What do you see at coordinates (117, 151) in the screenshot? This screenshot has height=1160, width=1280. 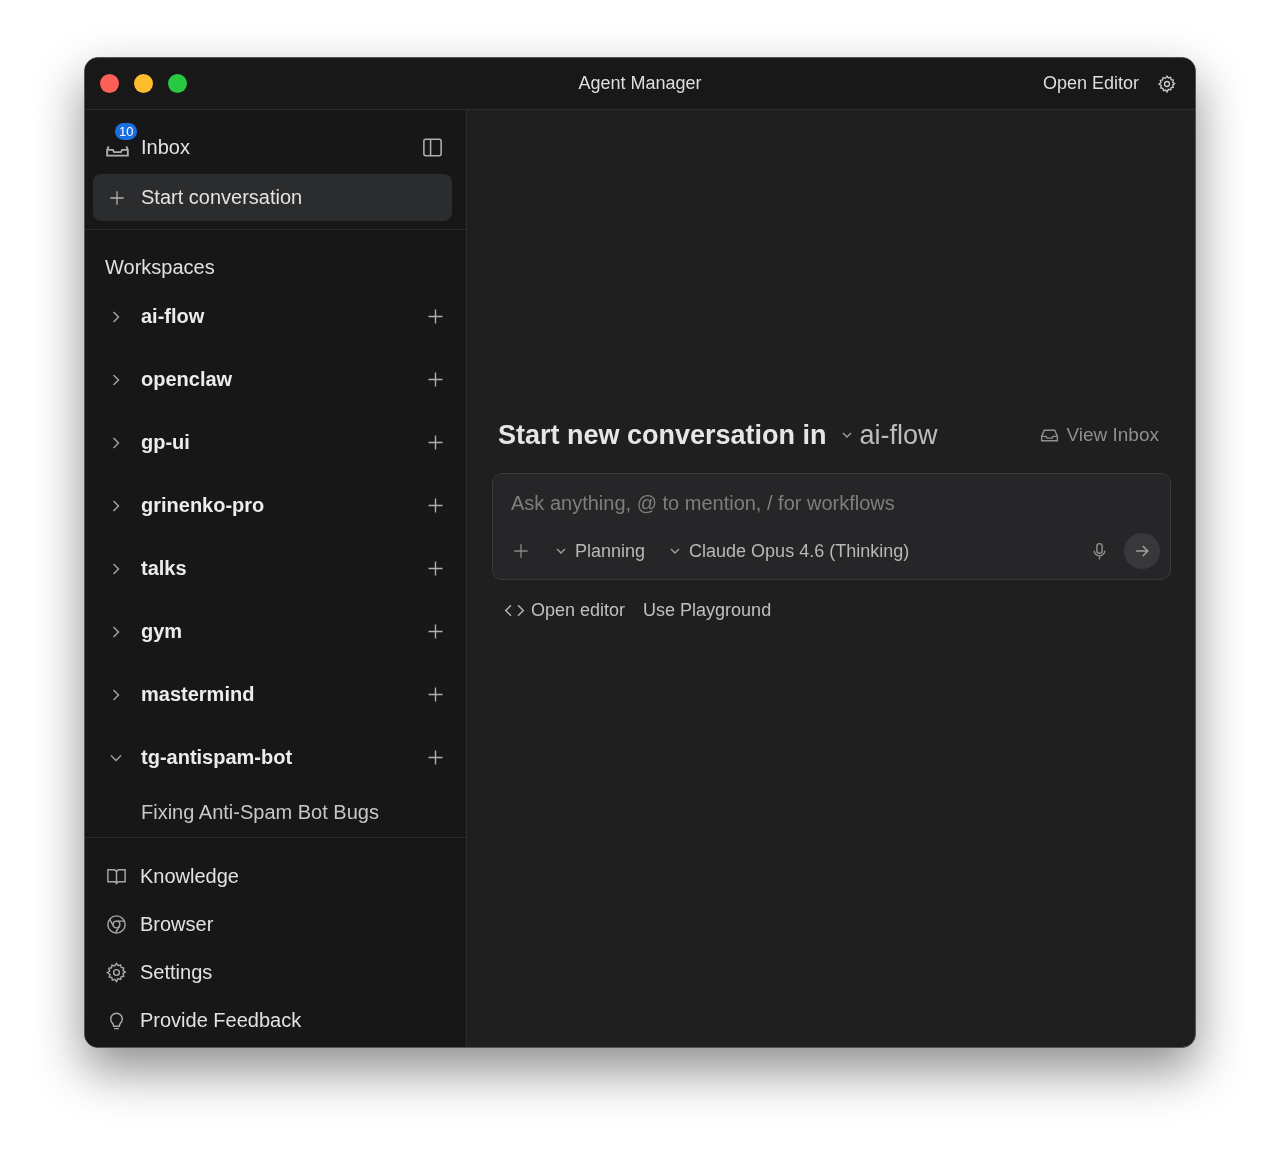 I see `inbox-icon` at bounding box center [117, 151].